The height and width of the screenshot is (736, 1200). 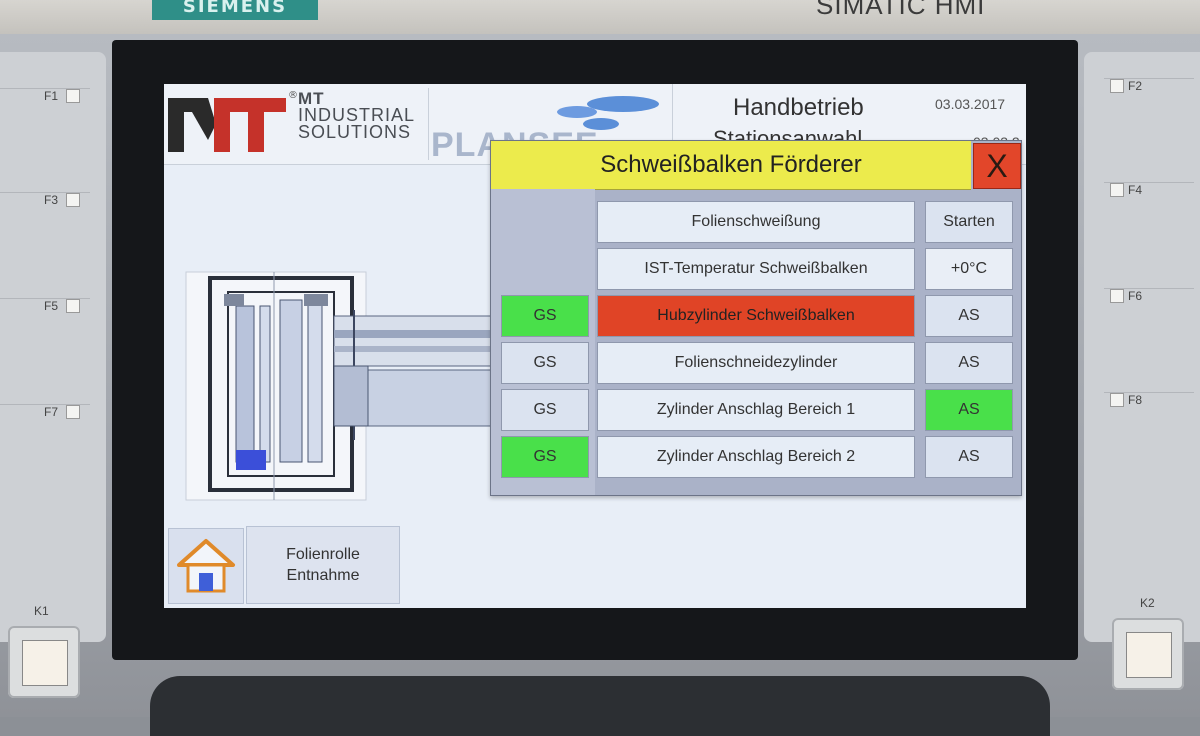 I want to click on device-bottom-slot, so click(x=600, y=706).